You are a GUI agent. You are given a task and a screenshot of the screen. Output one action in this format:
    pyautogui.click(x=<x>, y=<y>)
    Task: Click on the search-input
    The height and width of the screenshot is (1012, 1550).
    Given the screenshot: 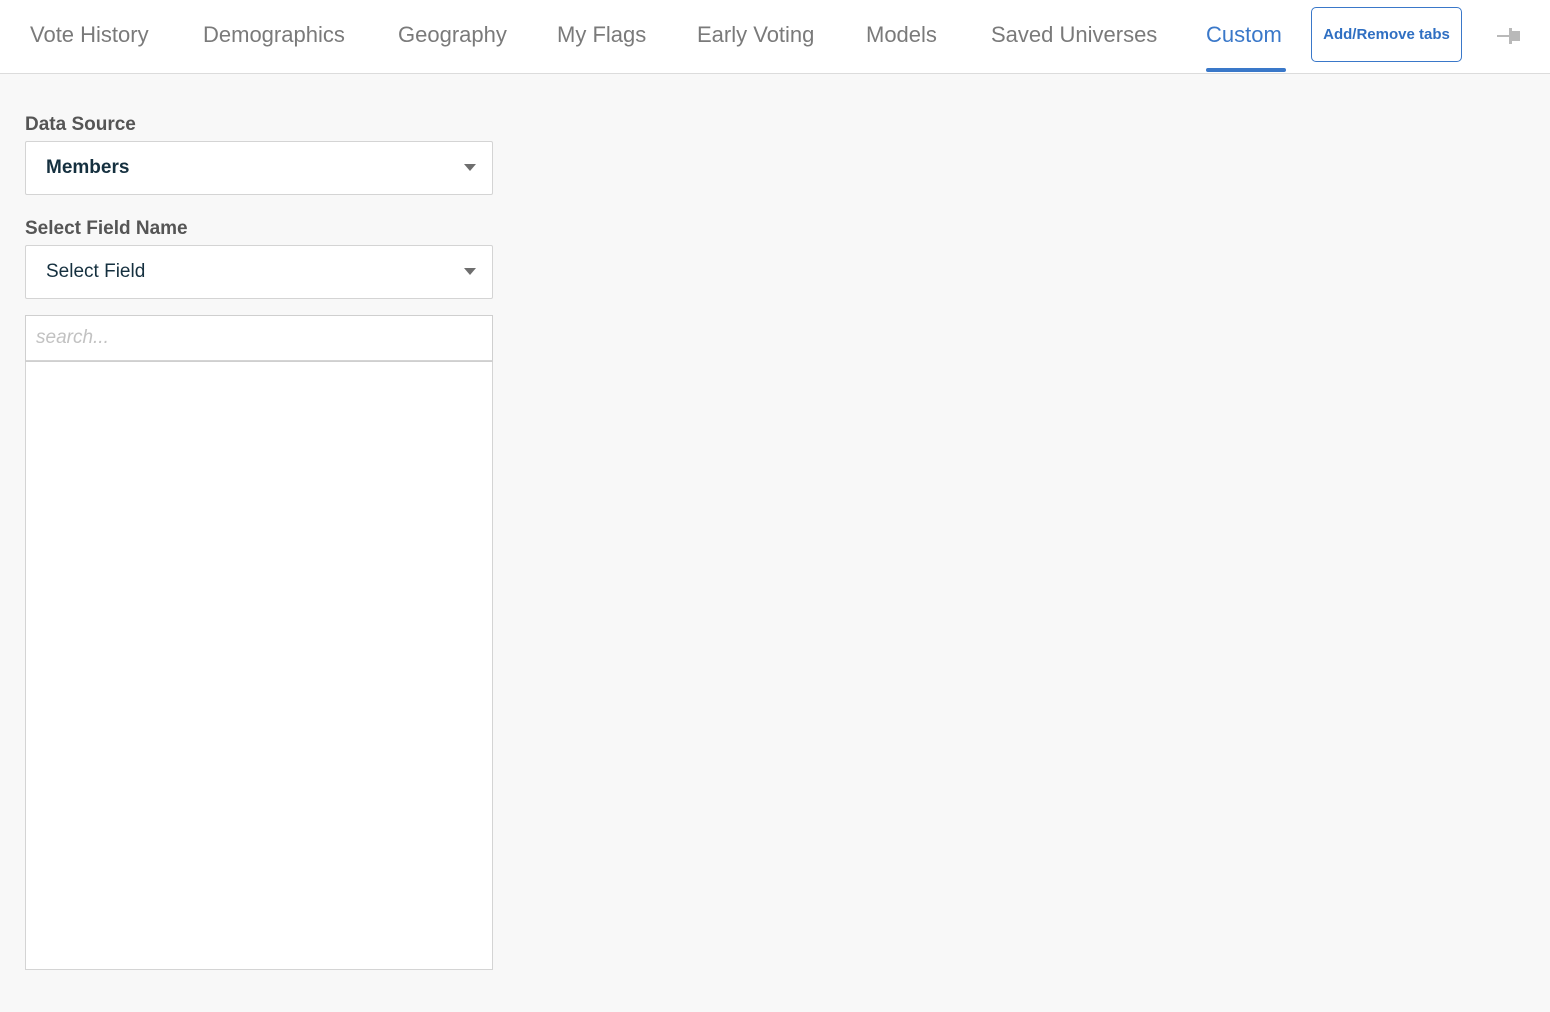 What is the action you would take?
    pyautogui.click(x=259, y=338)
    